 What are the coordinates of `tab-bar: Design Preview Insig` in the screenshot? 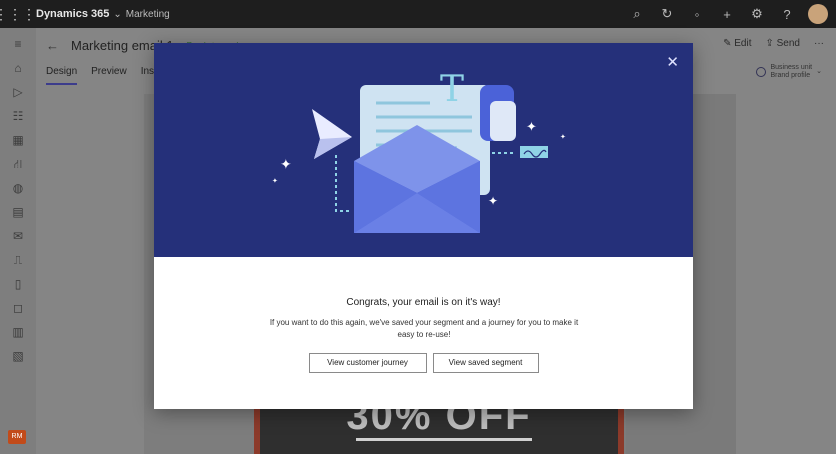 It's located at (104, 75).